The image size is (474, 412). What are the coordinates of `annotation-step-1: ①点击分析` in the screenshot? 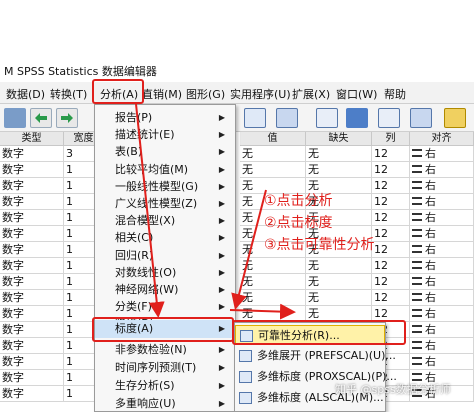 It's located at (298, 201).